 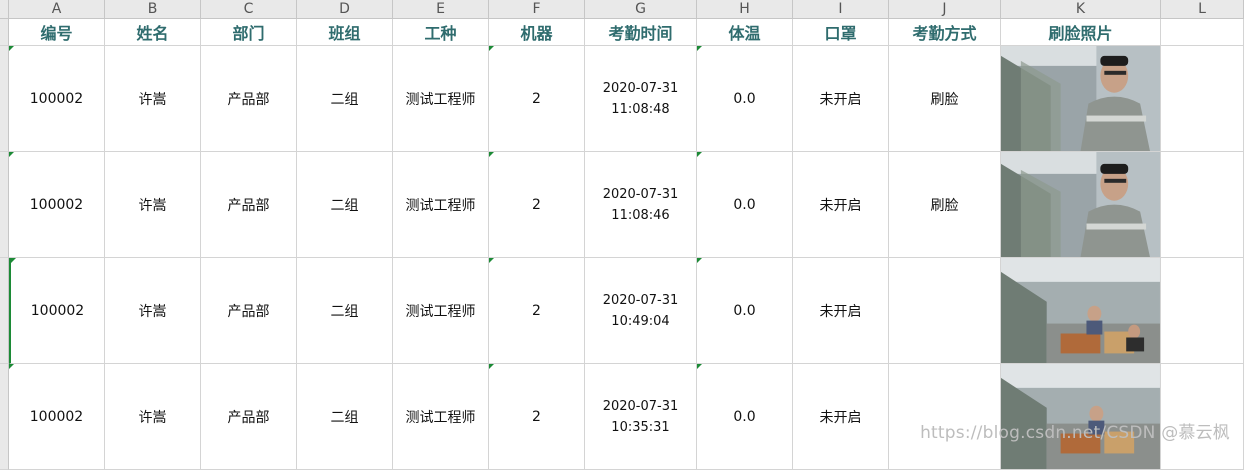 What do you see at coordinates (4, 9) in the screenshot?
I see `select-all-corner` at bounding box center [4, 9].